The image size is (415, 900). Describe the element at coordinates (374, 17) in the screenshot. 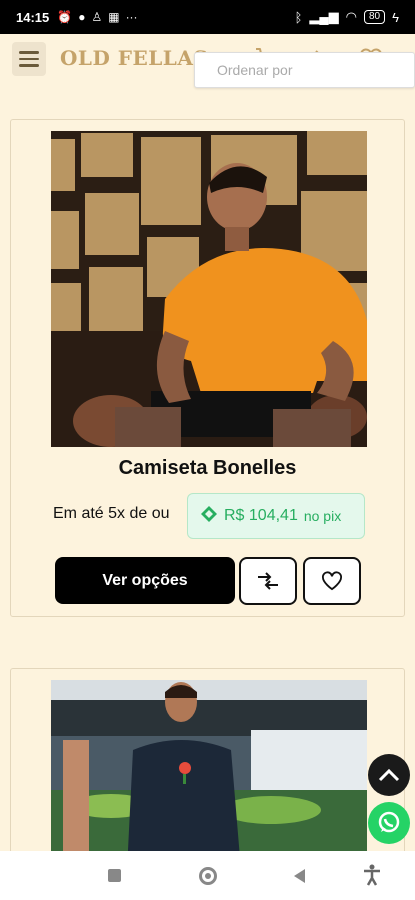

I see `battery-icon: 80` at that location.